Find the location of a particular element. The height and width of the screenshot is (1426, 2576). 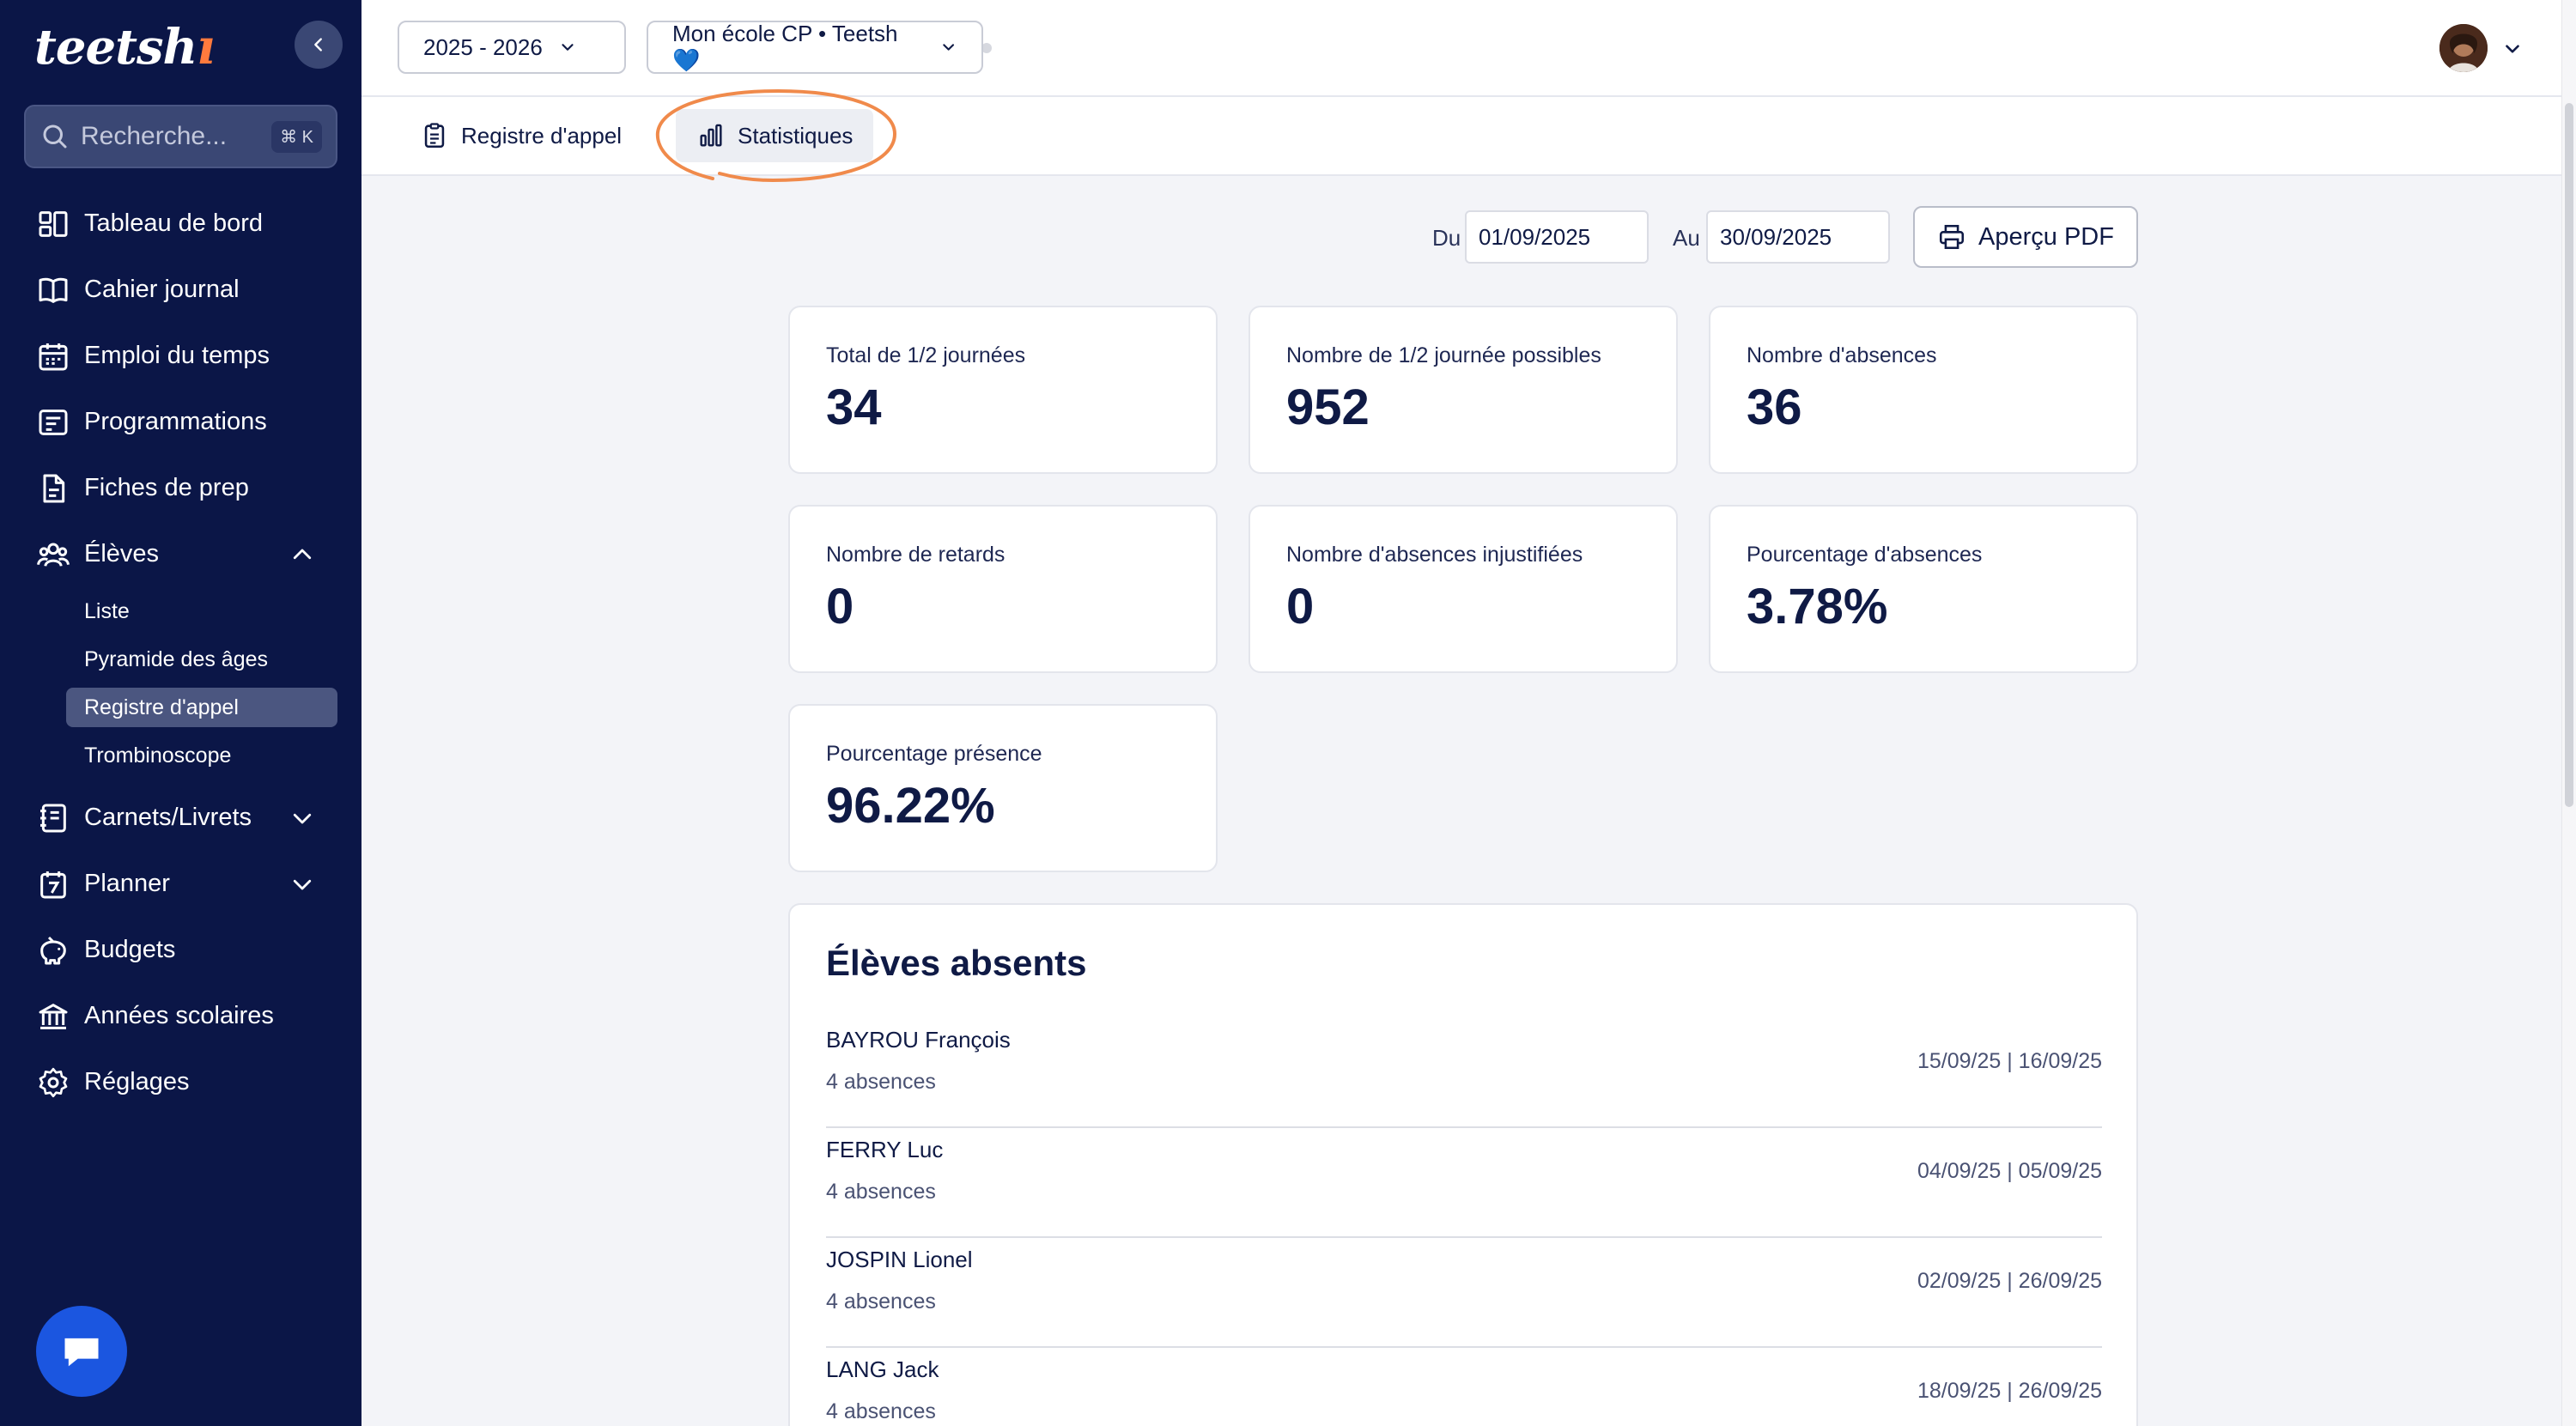

school-year-value: 2025 - 2026 is located at coordinates (483, 47).